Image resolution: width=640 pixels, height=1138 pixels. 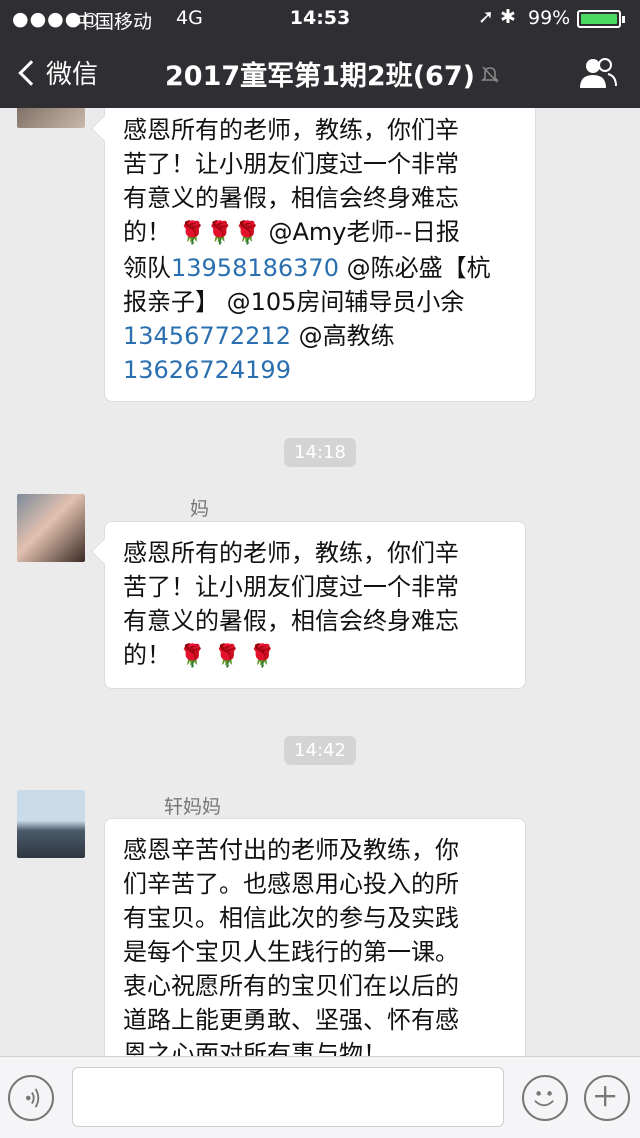 What do you see at coordinates (320, 76) in the screenshot?
I see `chat-title: 2017童军第1期2班(67)` at bounding box center [320, 76].